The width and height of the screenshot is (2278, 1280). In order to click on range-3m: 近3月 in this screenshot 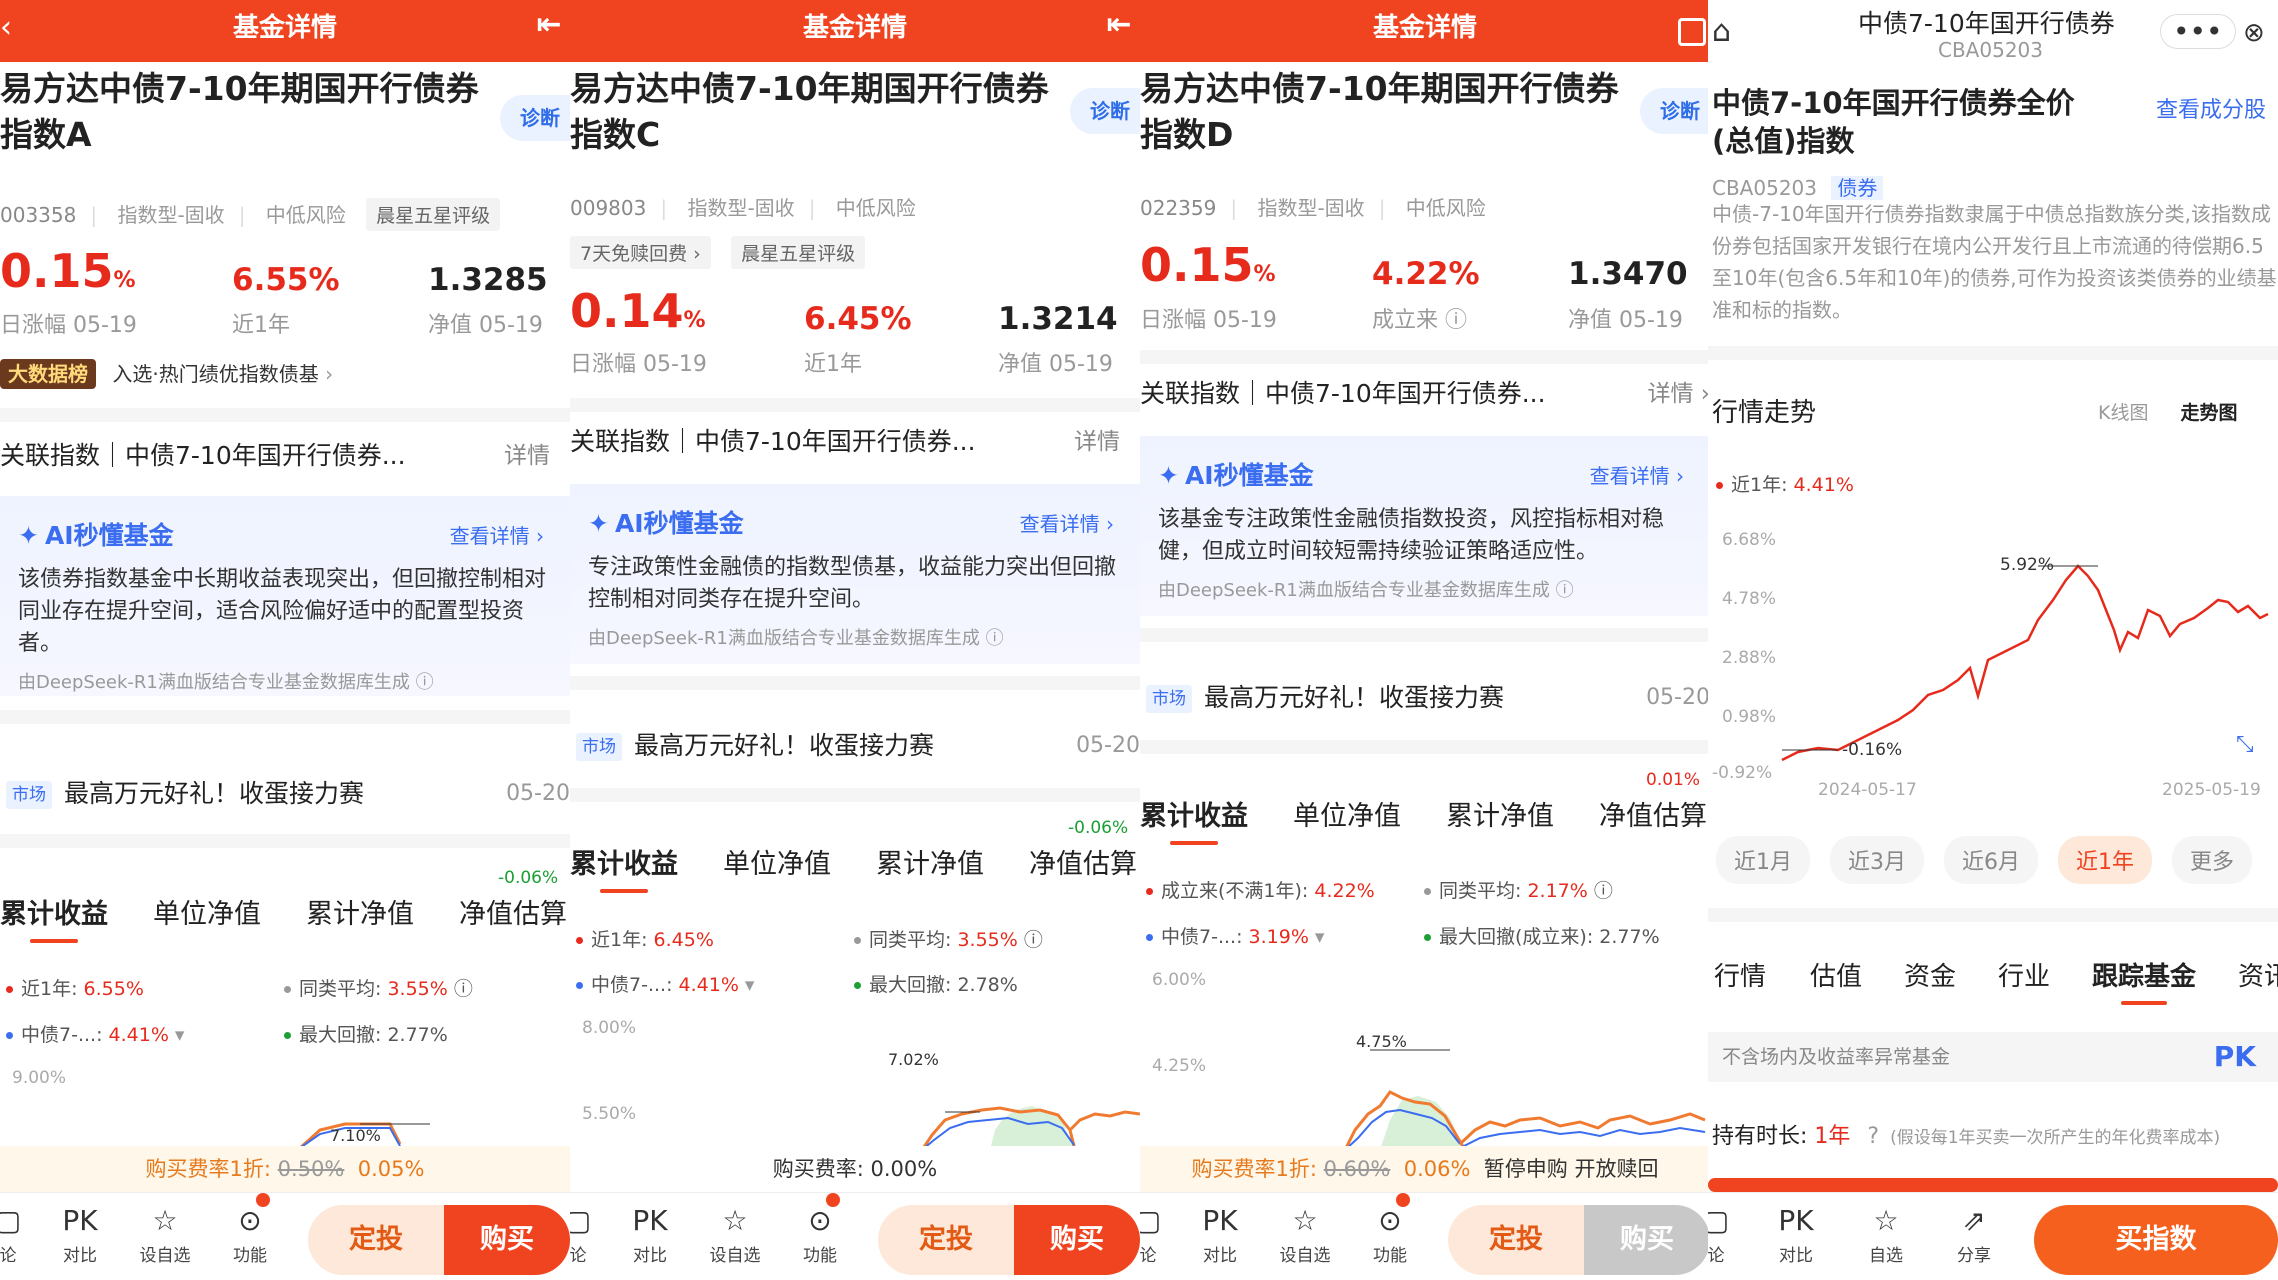, I will do `click(1877, 860)`.